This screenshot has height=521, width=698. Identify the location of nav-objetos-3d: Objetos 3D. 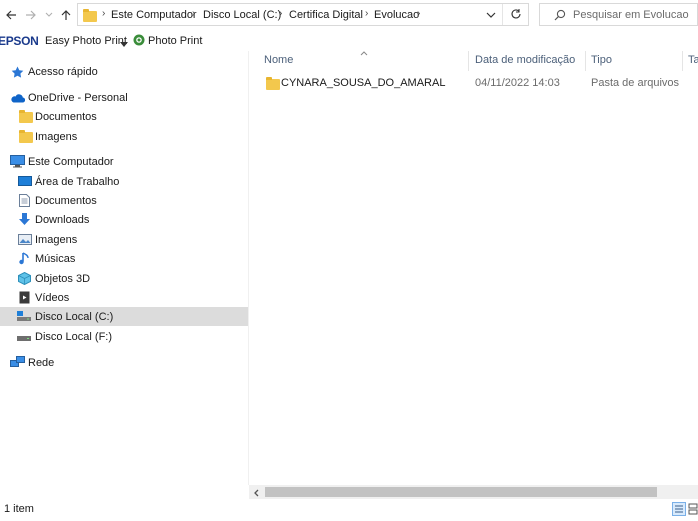
(124, 278).